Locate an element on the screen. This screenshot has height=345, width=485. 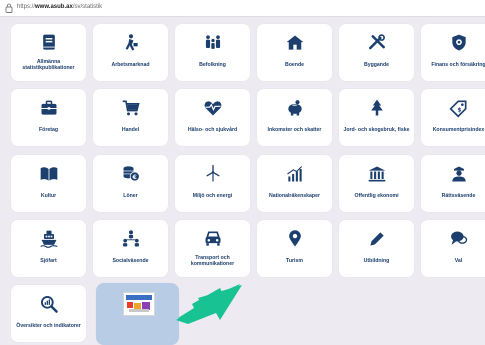
category-label: Val is located at coordinates (458, 261).